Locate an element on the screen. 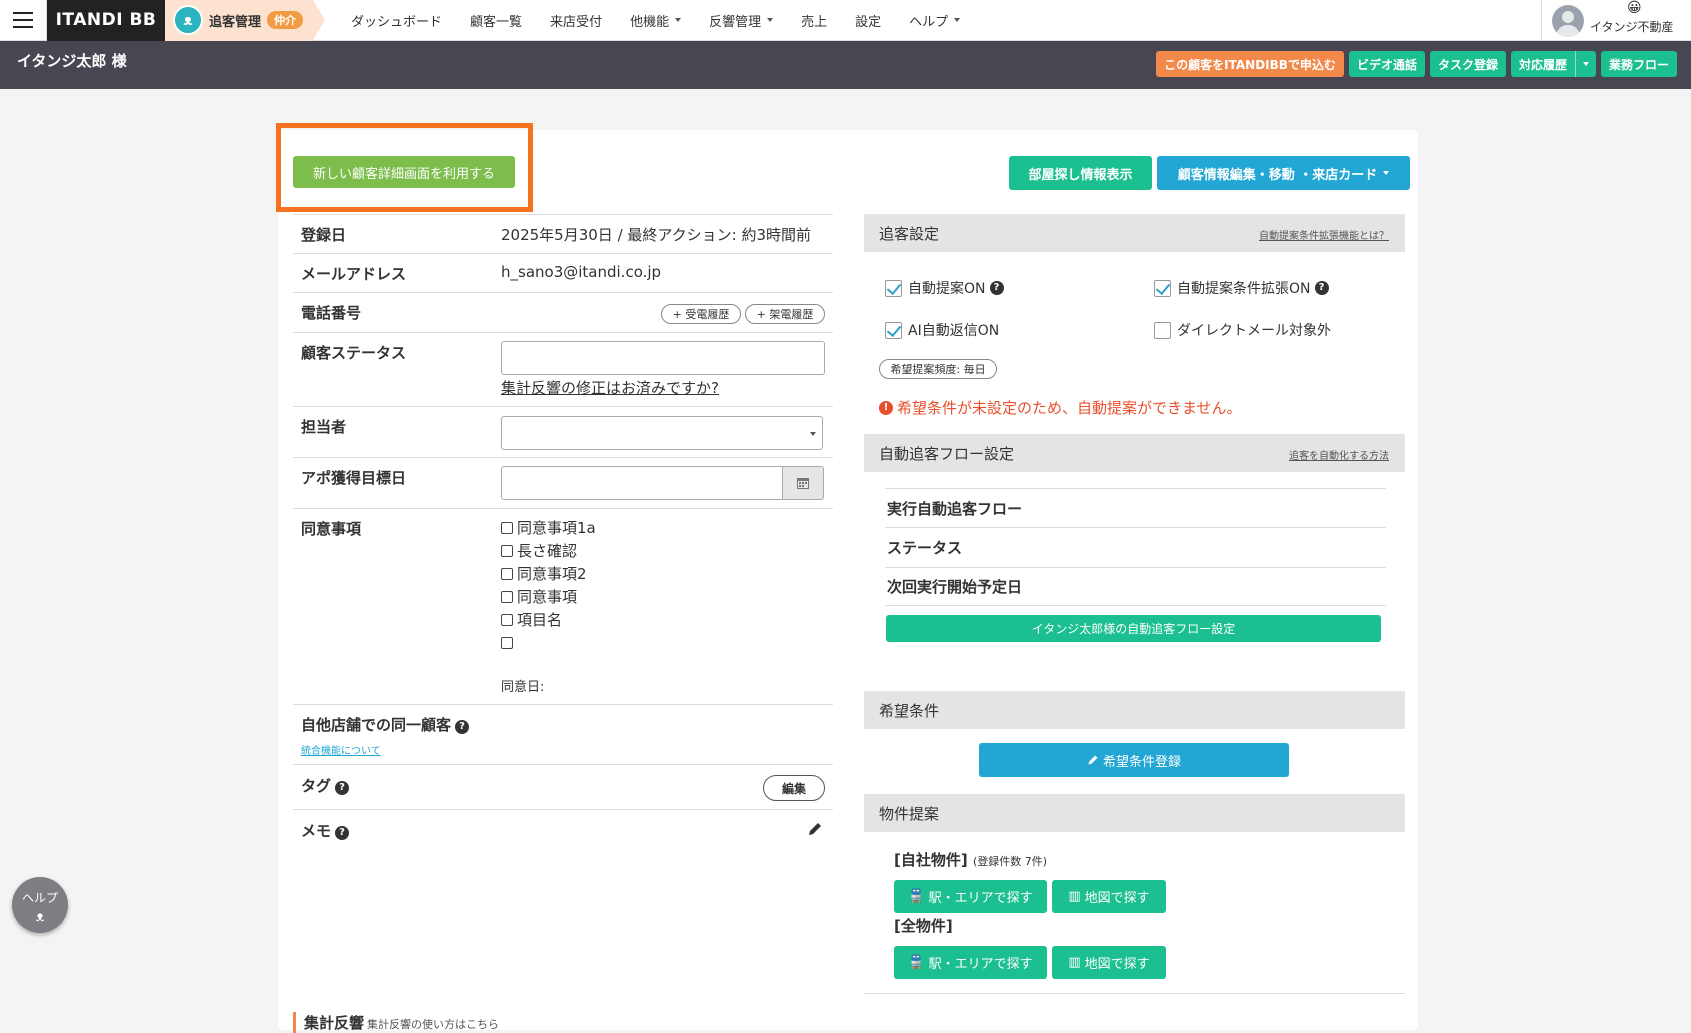 Image resolution: width=1691 pixels, height=1033 pixels. nav-help-label: ヘルプ is located at coordinates (929, 22).